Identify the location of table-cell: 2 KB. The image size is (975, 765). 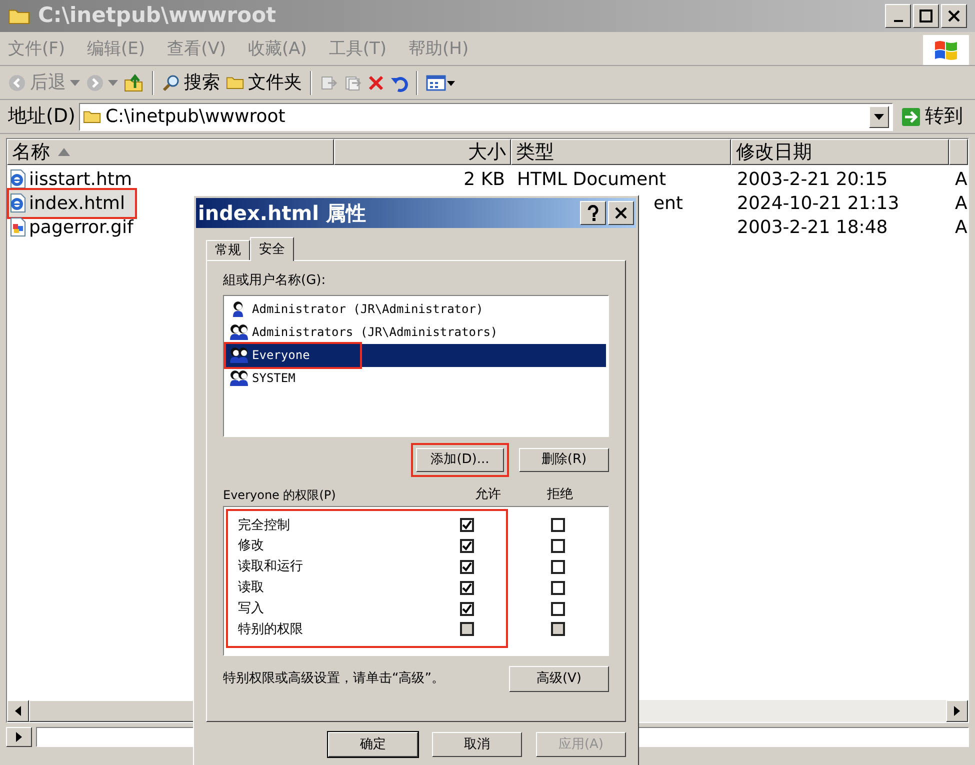
(484, 179).